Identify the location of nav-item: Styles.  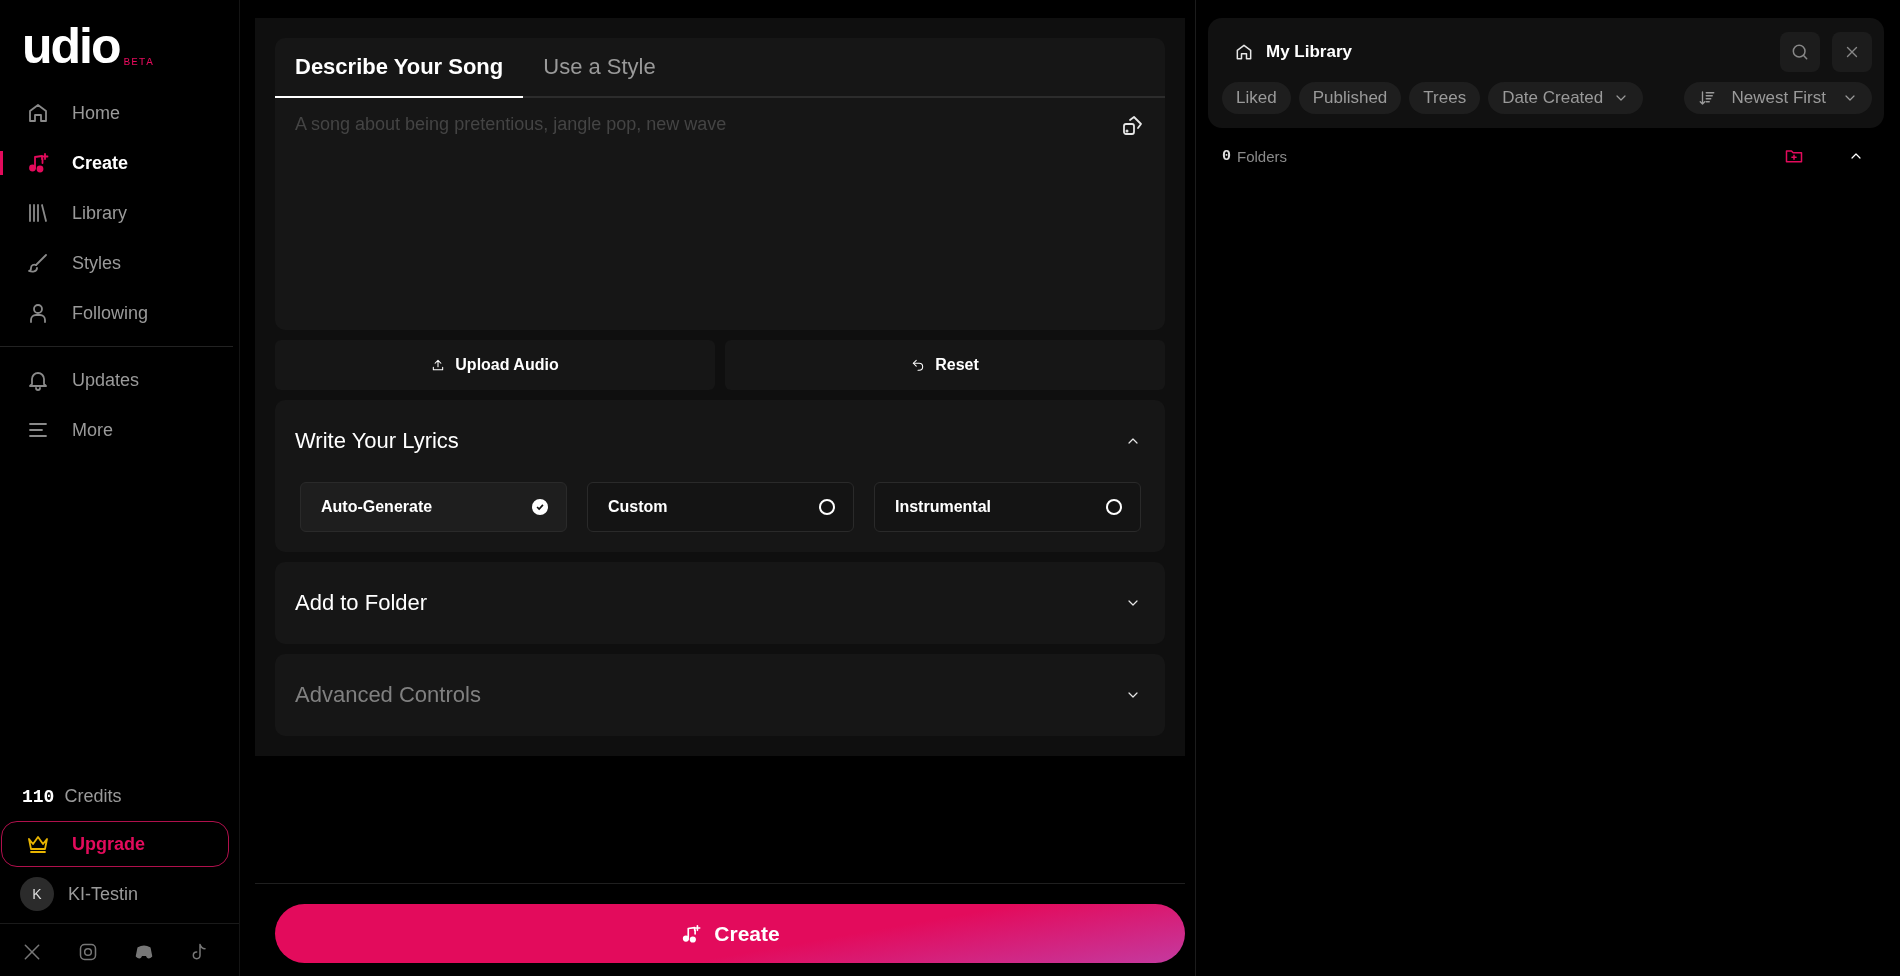
(119, 263).